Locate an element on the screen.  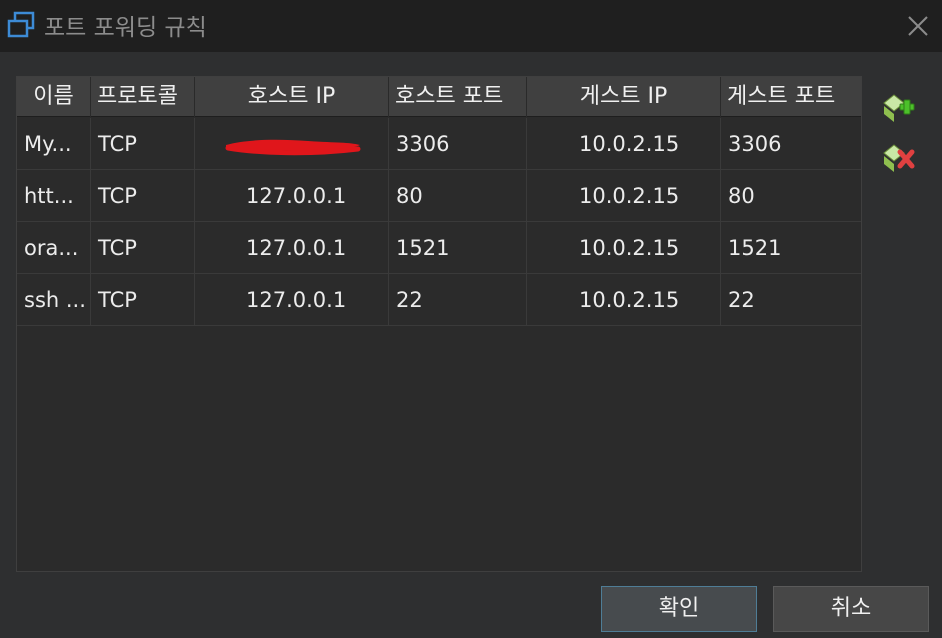
column-header-name: 이름 is located at coordinates (54, 97).